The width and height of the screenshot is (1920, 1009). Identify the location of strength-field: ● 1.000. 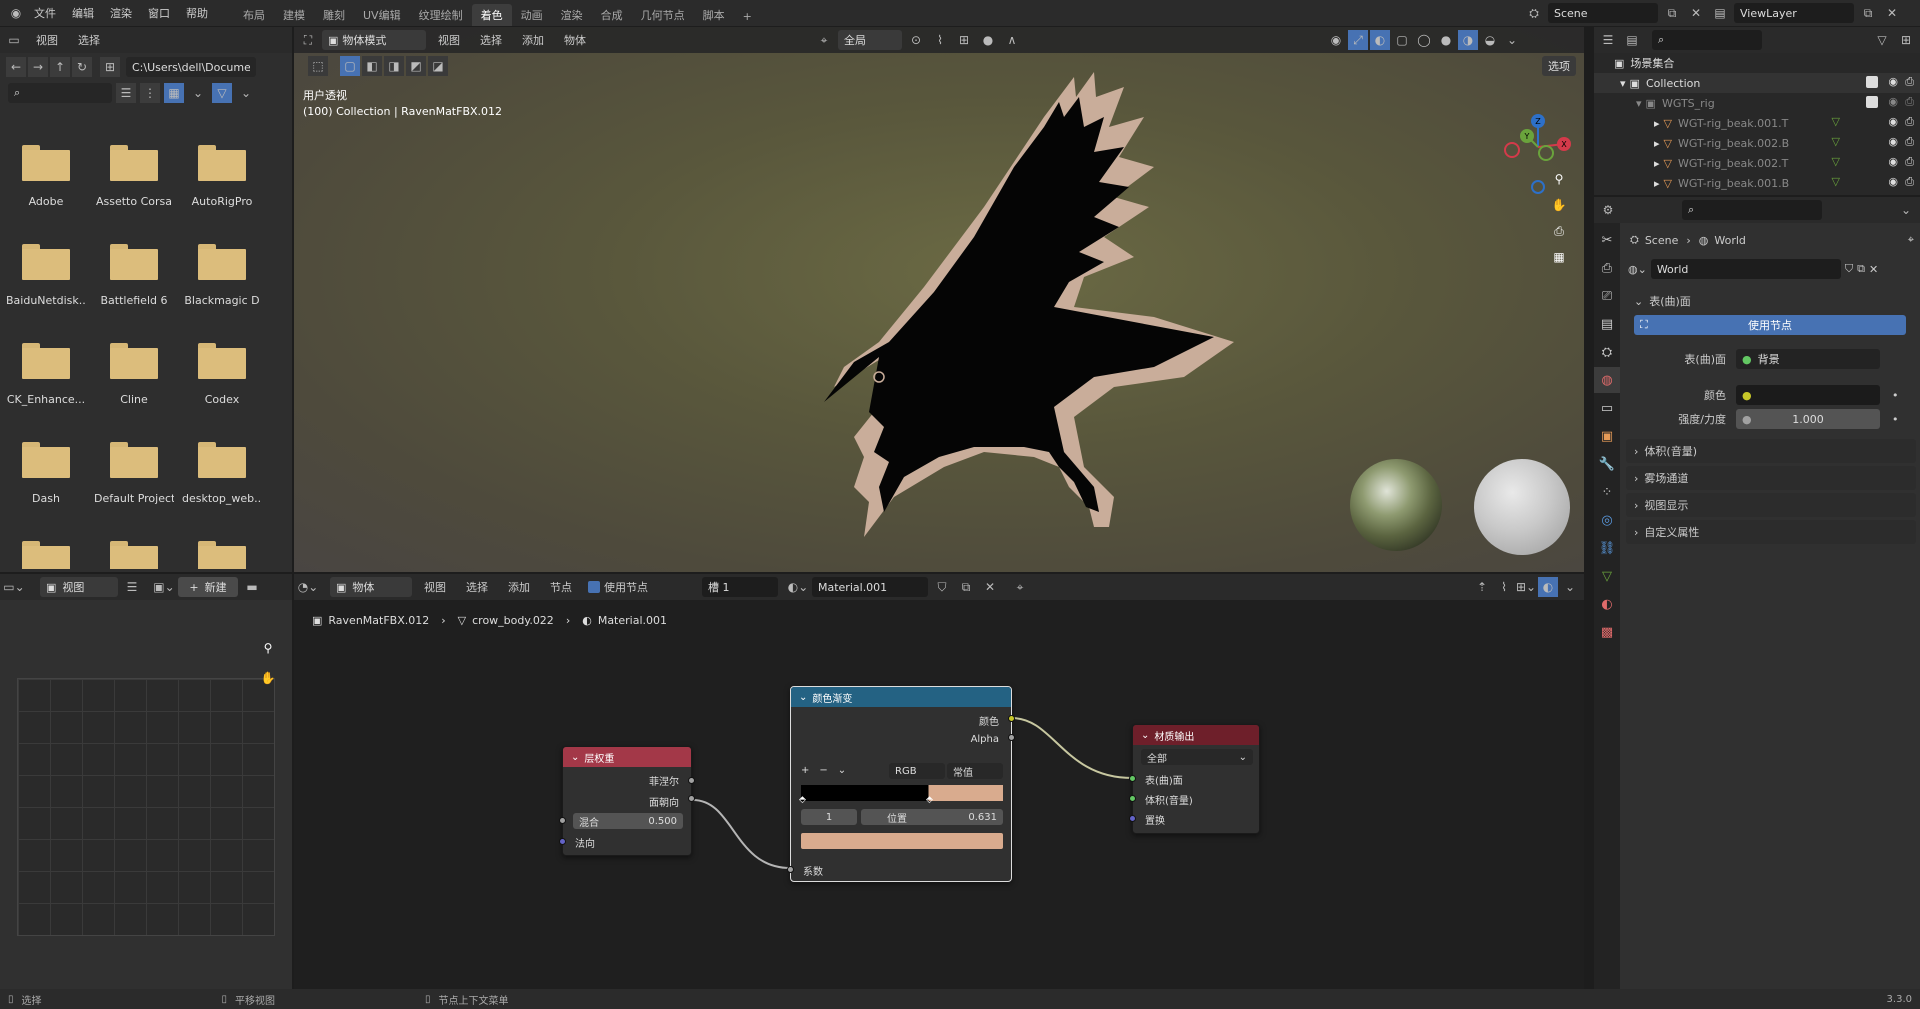
(1808, 419).